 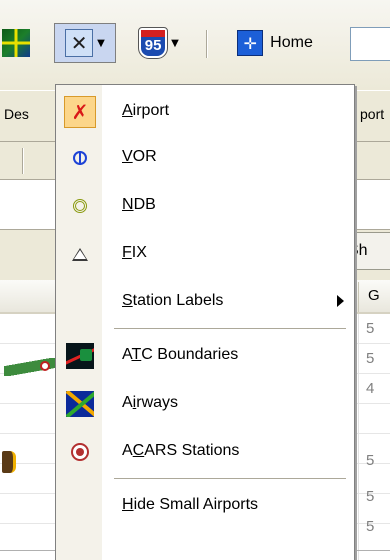 What do you see at coordinates (173, 300) in the screenshot?
I see `menu-item-label: Station Labels` at bounding box center [173, 300].